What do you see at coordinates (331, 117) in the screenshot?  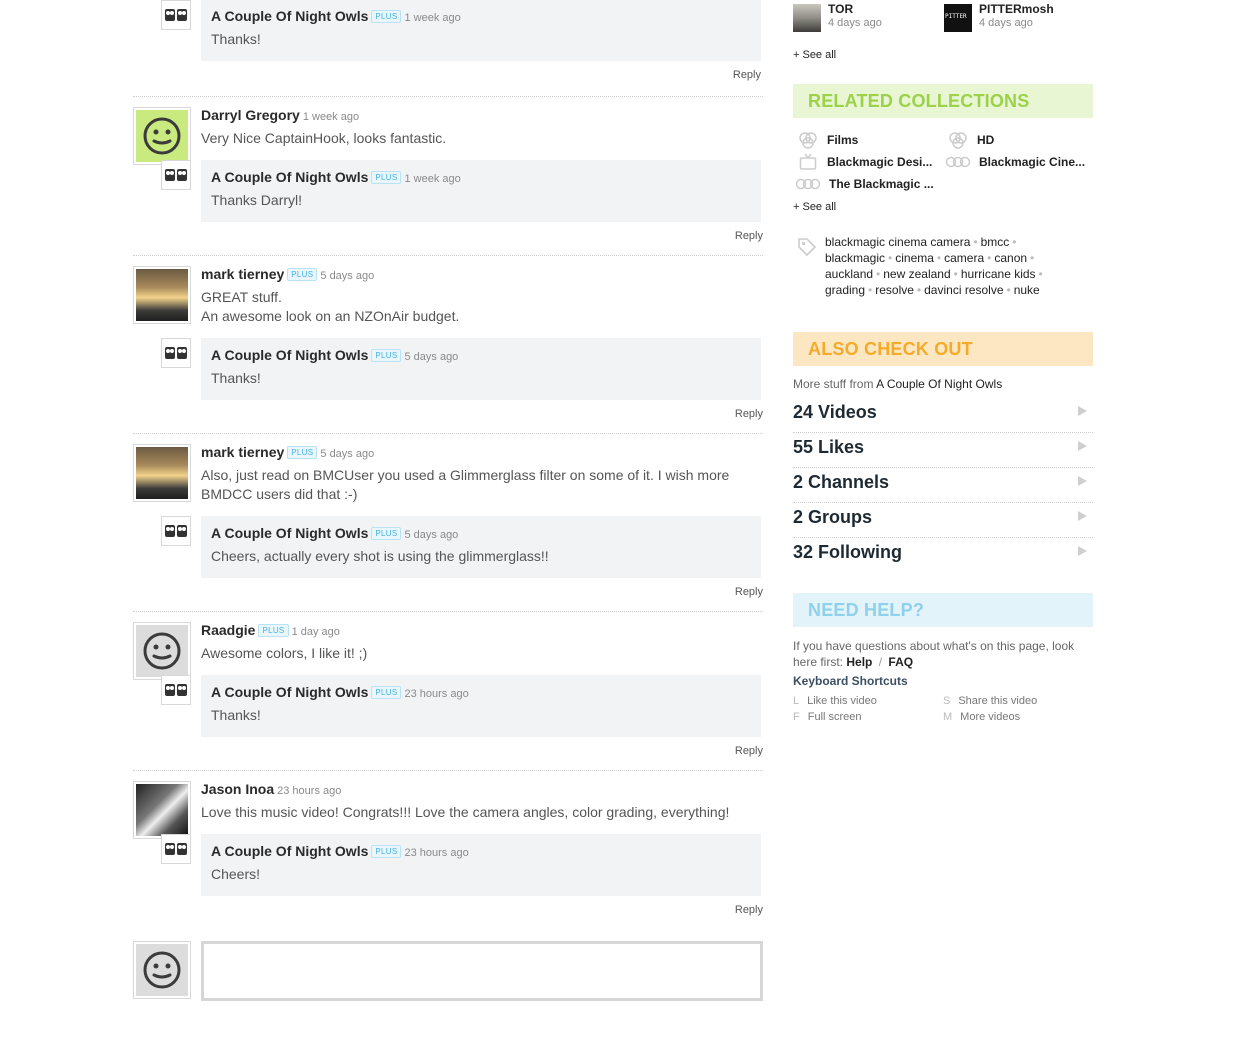 I see `comment-time: 1 week ago` at bounding box center [331, 117].